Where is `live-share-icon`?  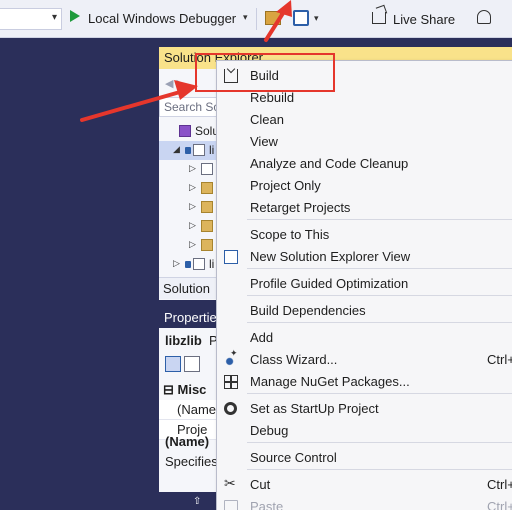
live-share-icon is located at coordinates (379, 18).